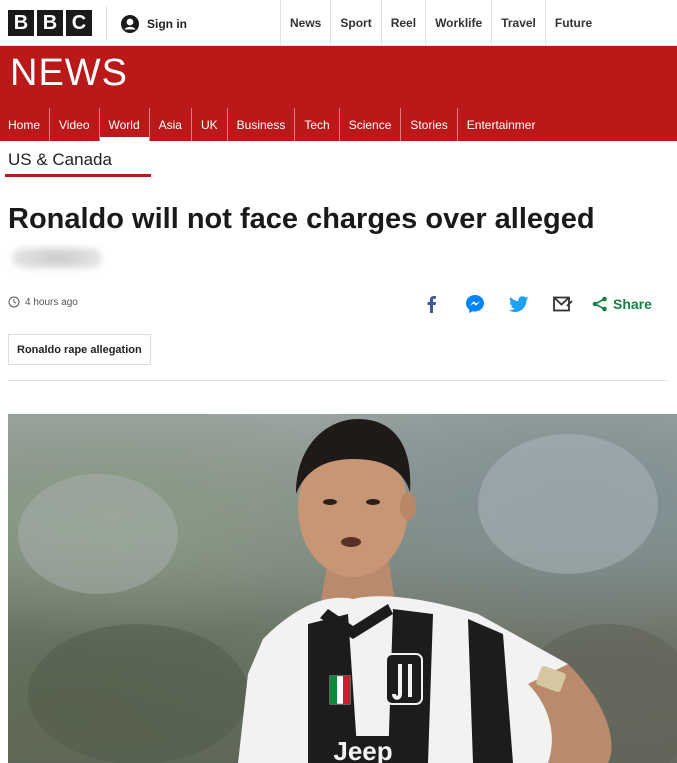 The width and height of the screenshot is (677, 763). I want to click on clock-icon, so click(14, 302).